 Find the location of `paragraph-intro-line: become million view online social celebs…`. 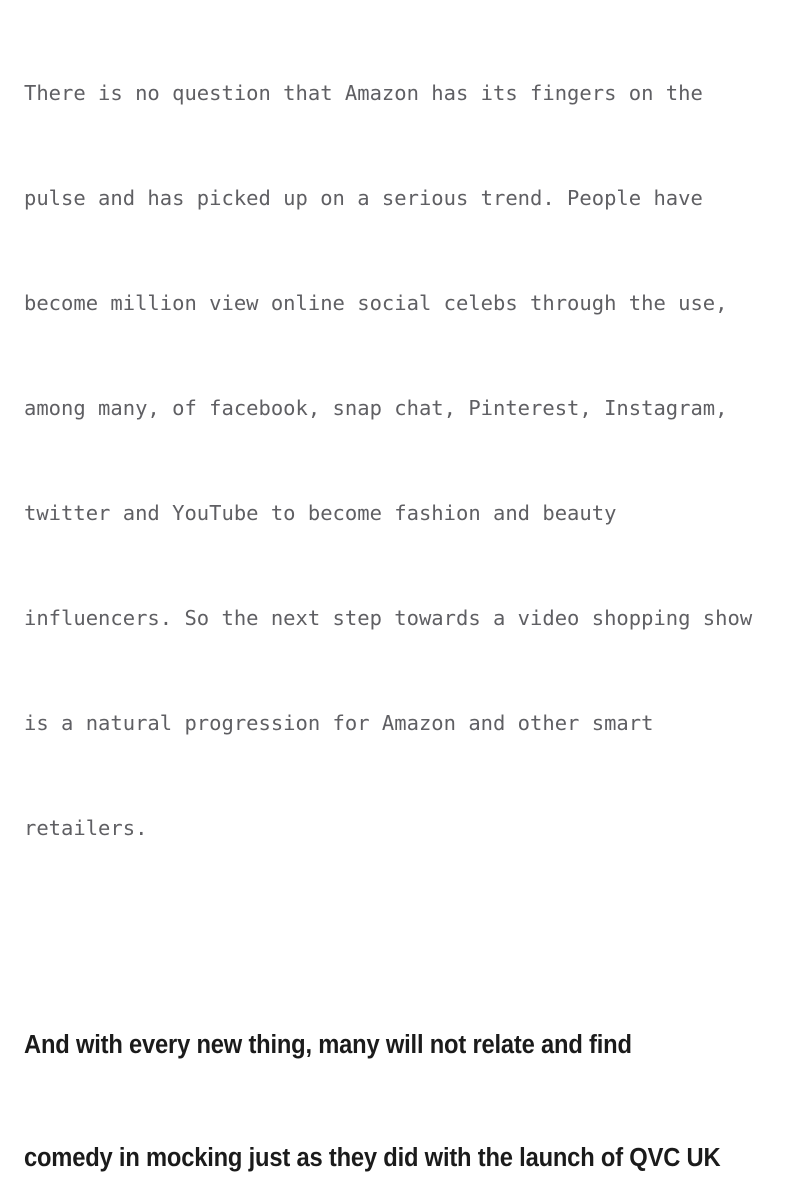

paragraph-intro-line: become million view online social celebs… is located at coordinates (376, 303).